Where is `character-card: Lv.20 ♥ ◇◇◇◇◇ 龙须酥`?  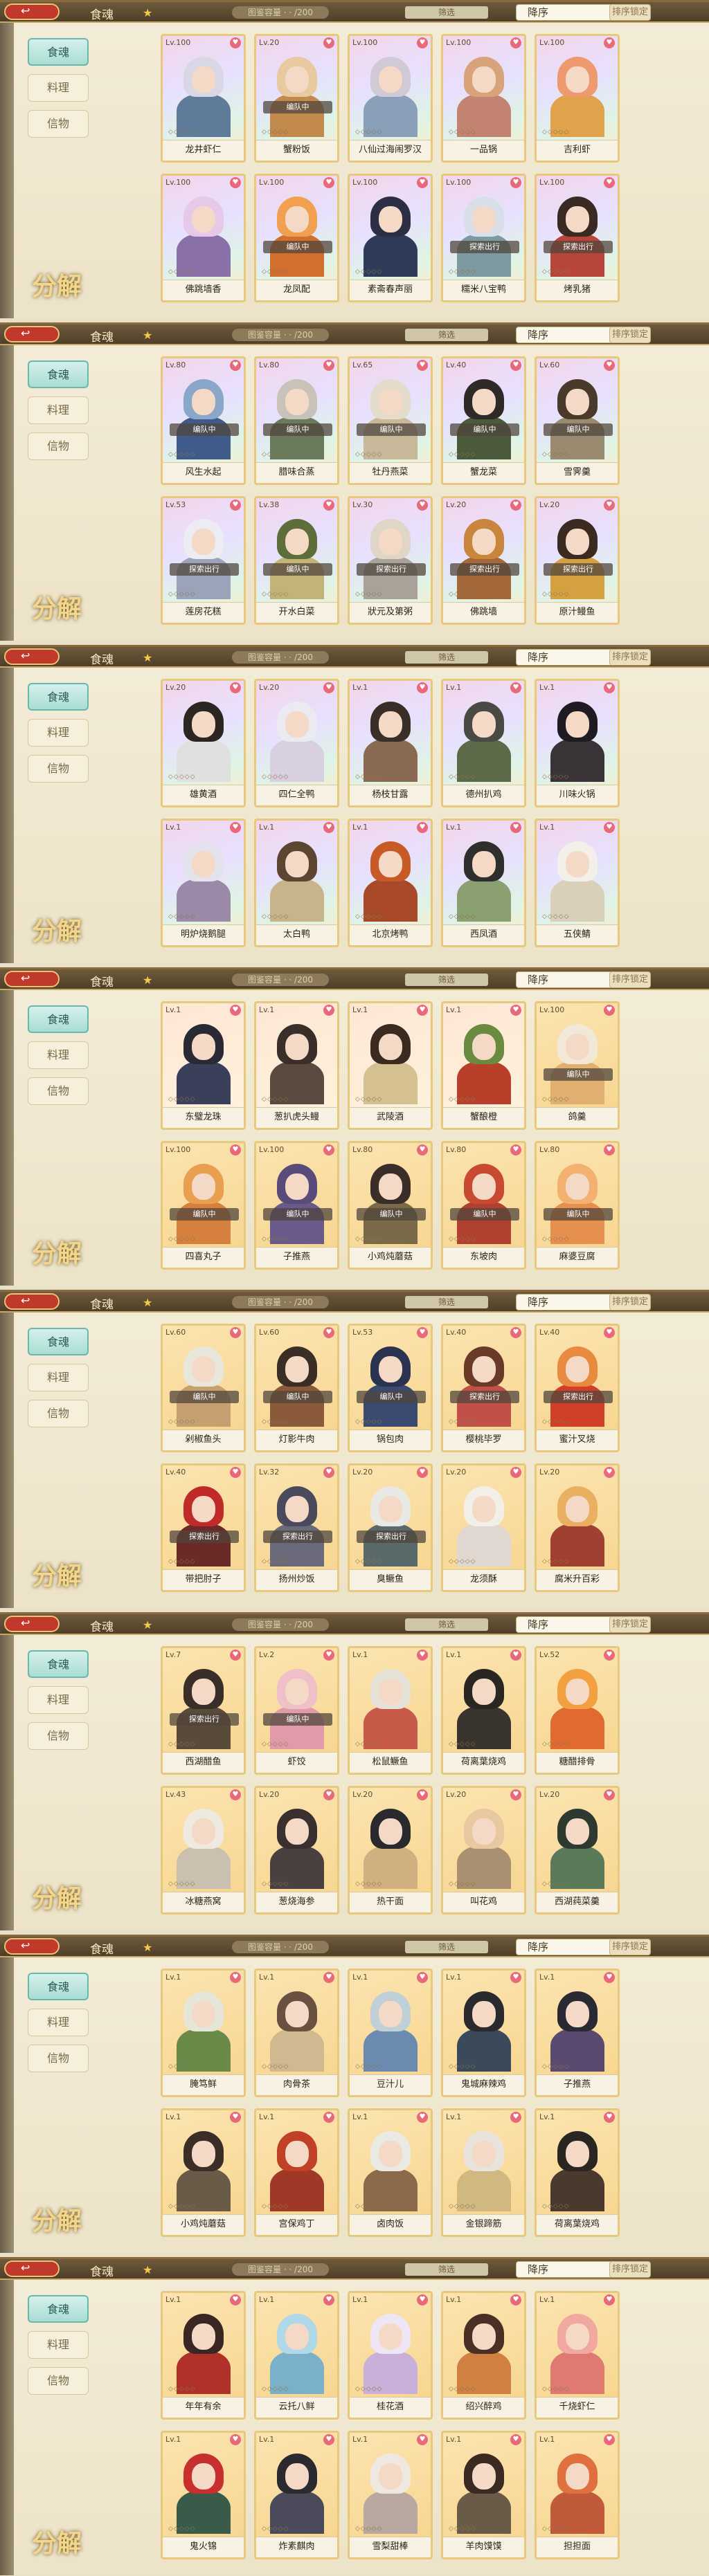
character-card: Lv.20 ♥ ◇◇◇◇◇ 龙须酥 is located at coordinates (483, 1527).